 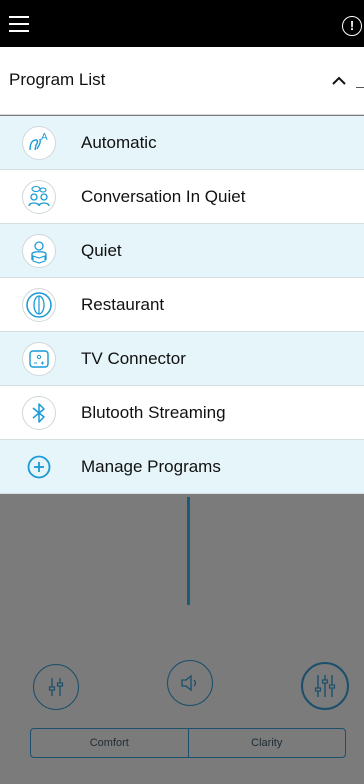 I want to click on list-item-label: Restaurant, so click(x=123, y=304).